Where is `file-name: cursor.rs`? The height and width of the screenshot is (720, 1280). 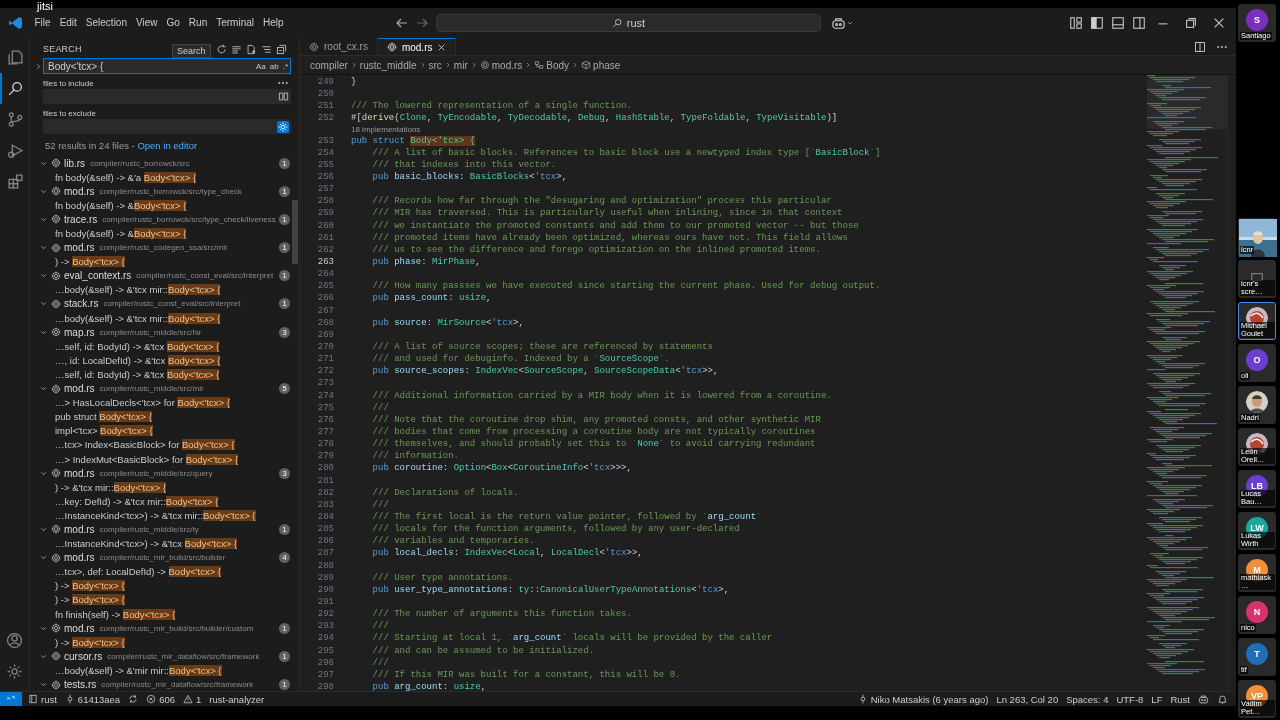
file-name: cursor.rs is located at coordinates (83, 656).